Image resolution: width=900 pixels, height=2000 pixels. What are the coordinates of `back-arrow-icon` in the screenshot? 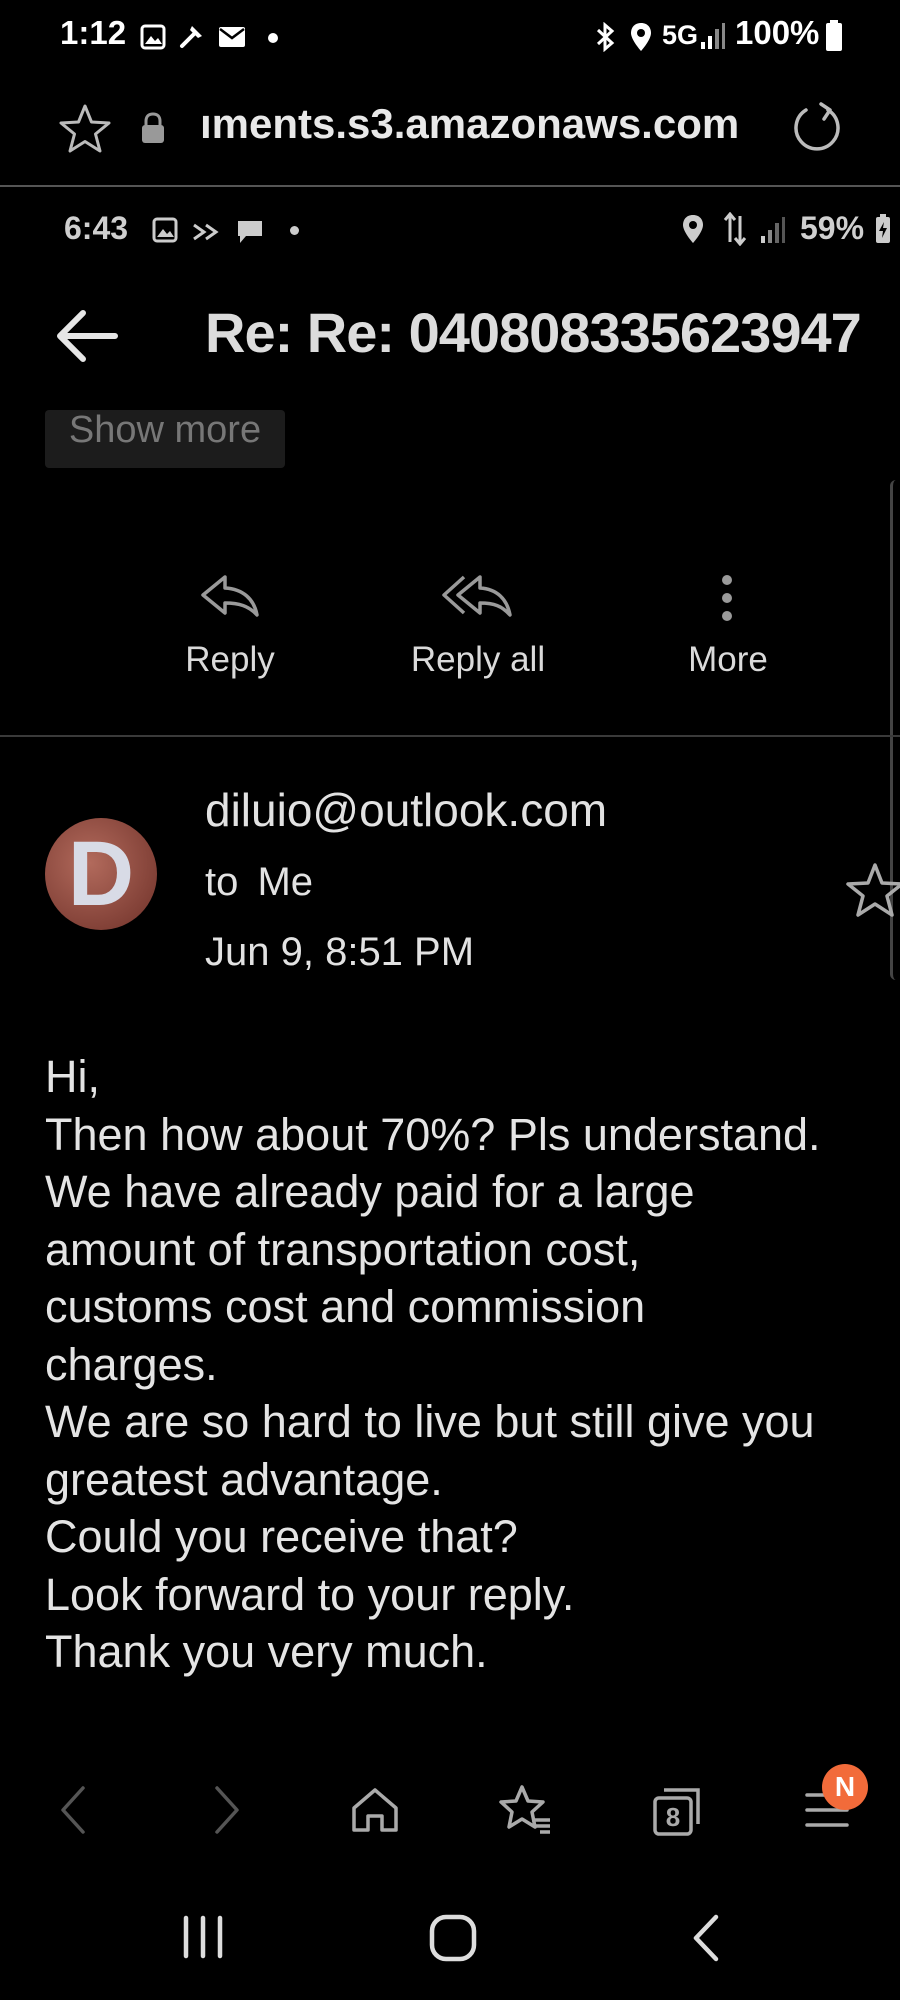 It's located at (87, 336).